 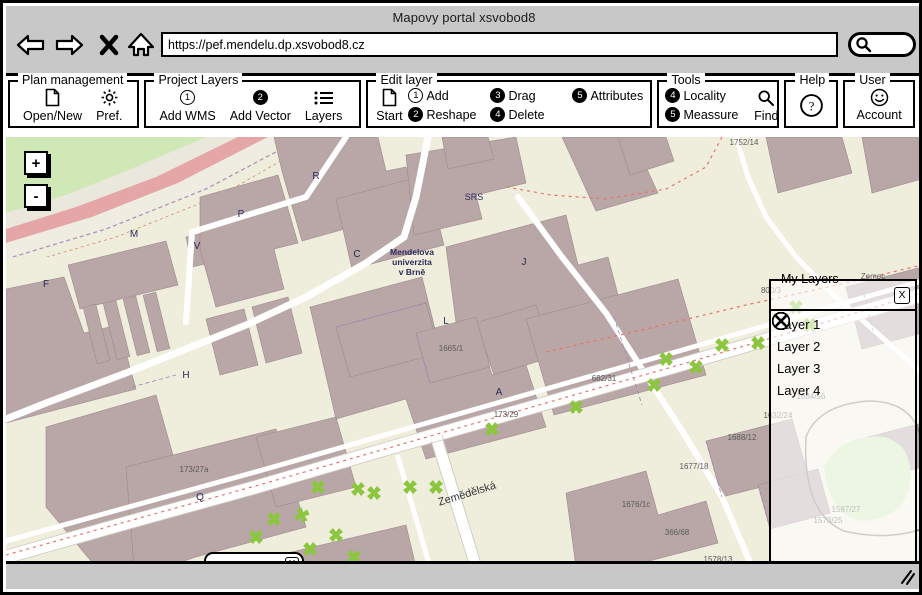 I want to click on list-icon, so click(x=324, y=98).